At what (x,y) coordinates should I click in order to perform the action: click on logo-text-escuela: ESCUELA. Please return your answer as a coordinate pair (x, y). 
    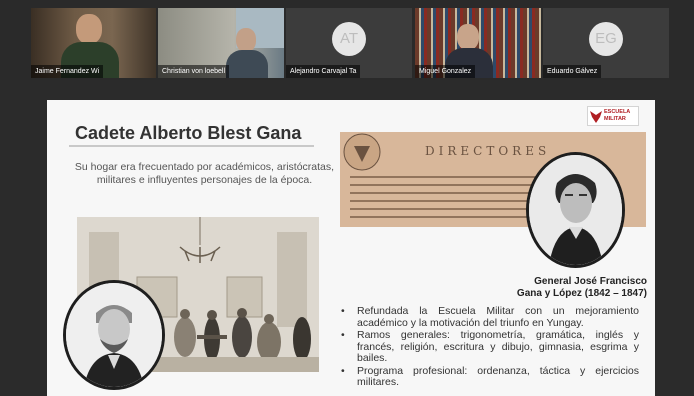
    Looking at the image, I should click on (617, 112).